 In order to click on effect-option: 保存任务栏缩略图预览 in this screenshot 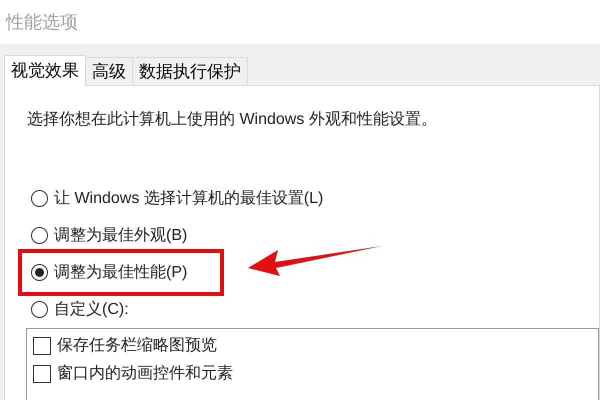, I will do `click(125, 346)`.